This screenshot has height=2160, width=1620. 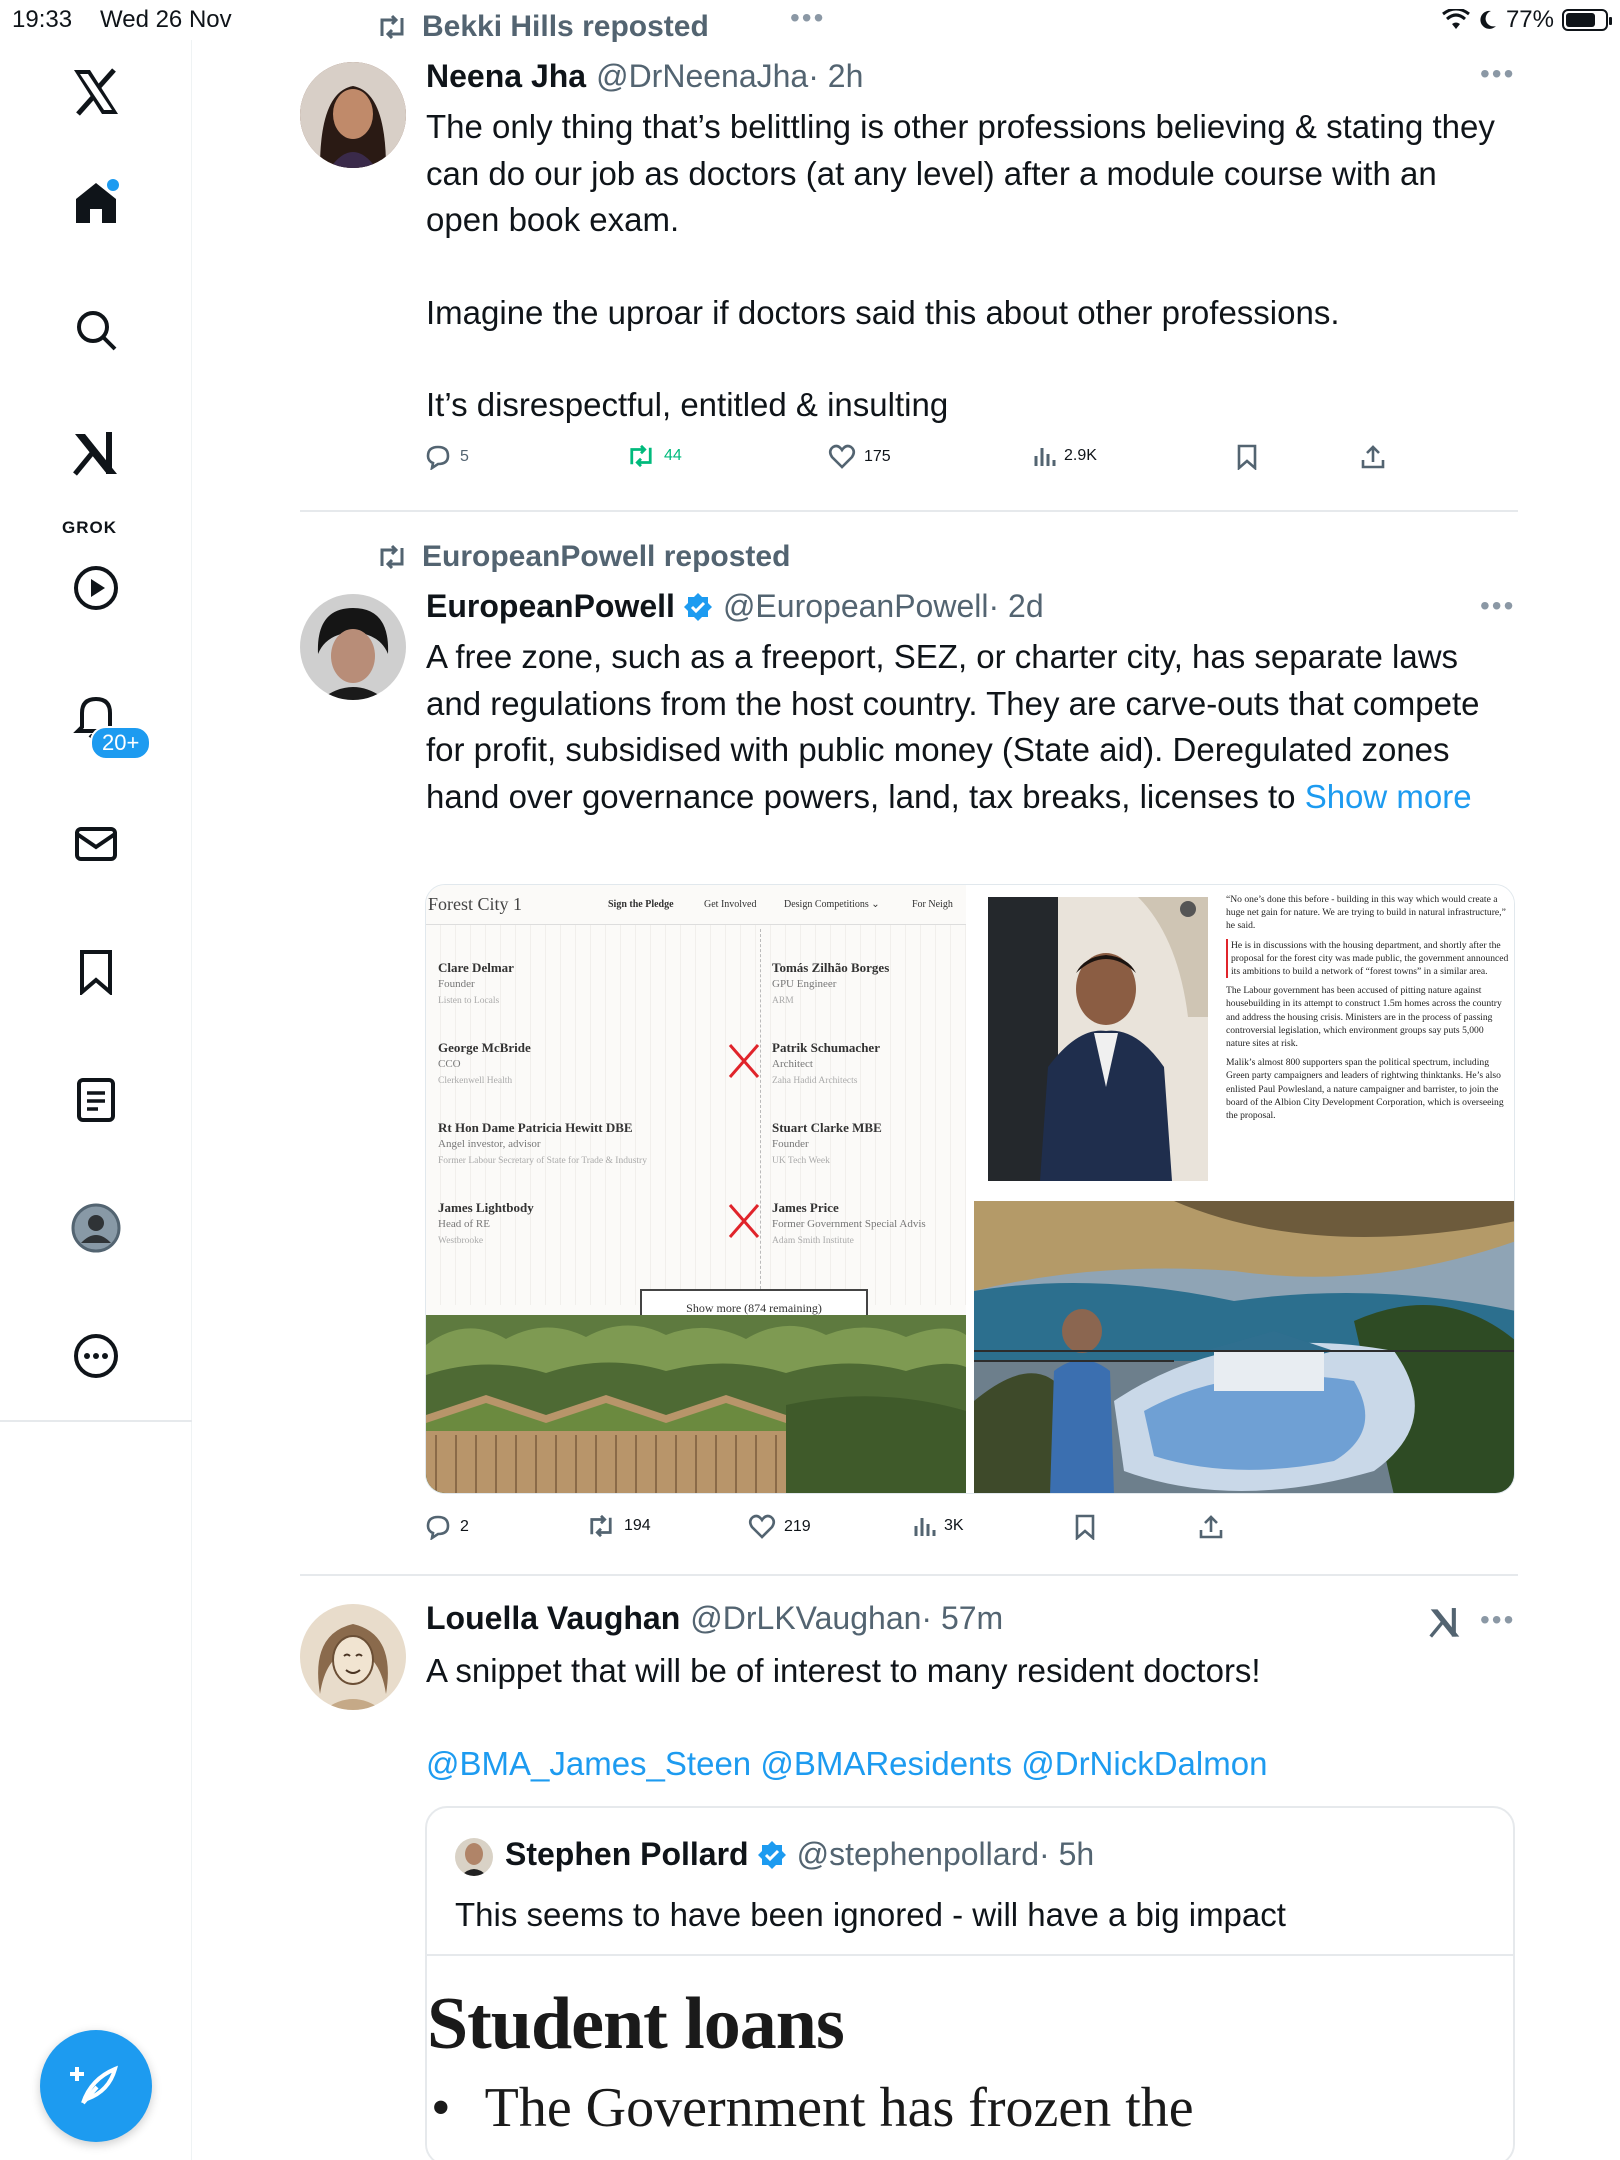 I want to click on reply-button: 2, so click(x=446, y=1527).